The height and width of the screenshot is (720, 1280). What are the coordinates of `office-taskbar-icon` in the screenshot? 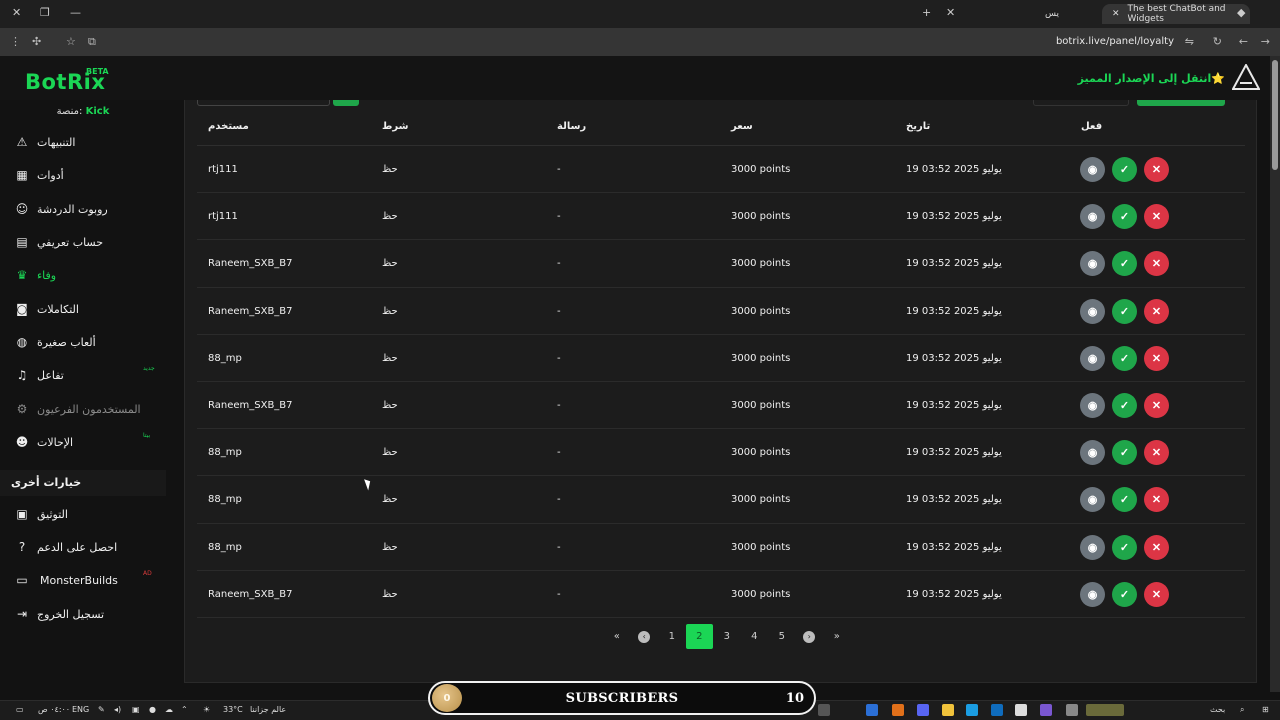 It's located at (898, 710).